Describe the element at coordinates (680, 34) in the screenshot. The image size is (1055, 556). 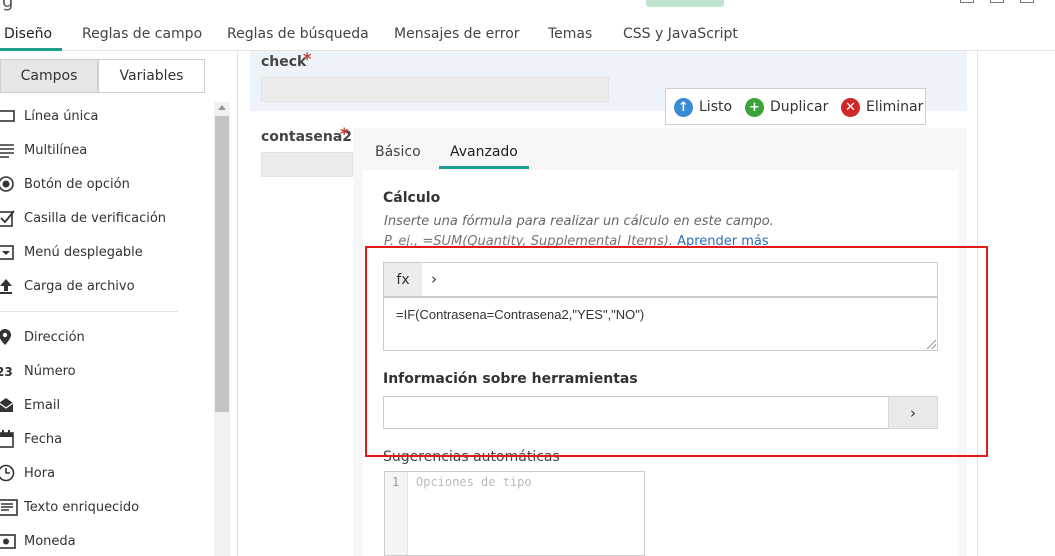
I see `tab-css-js: CSS y JavaScript` at that location.